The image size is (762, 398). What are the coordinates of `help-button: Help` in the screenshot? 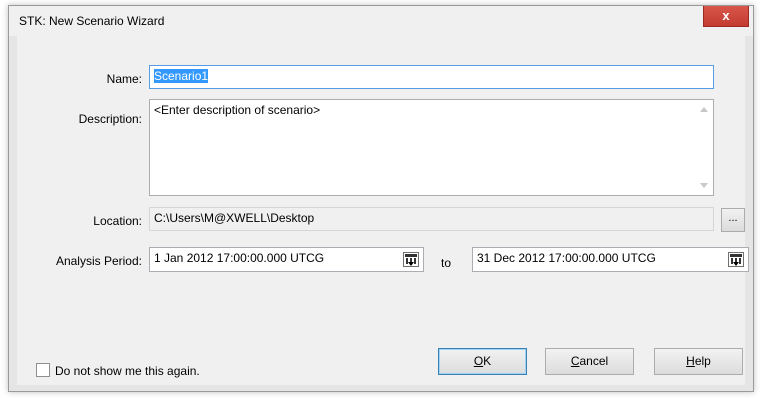 It's located at (698, 361).